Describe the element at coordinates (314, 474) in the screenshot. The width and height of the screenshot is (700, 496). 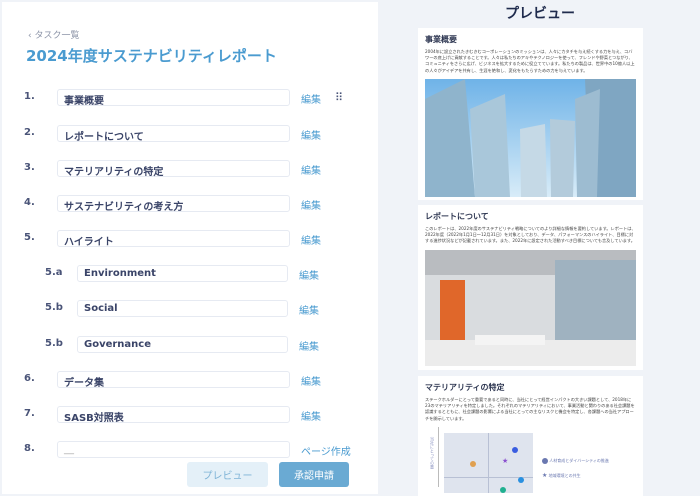
I see `approve-request-button: 承認申請` at that location.